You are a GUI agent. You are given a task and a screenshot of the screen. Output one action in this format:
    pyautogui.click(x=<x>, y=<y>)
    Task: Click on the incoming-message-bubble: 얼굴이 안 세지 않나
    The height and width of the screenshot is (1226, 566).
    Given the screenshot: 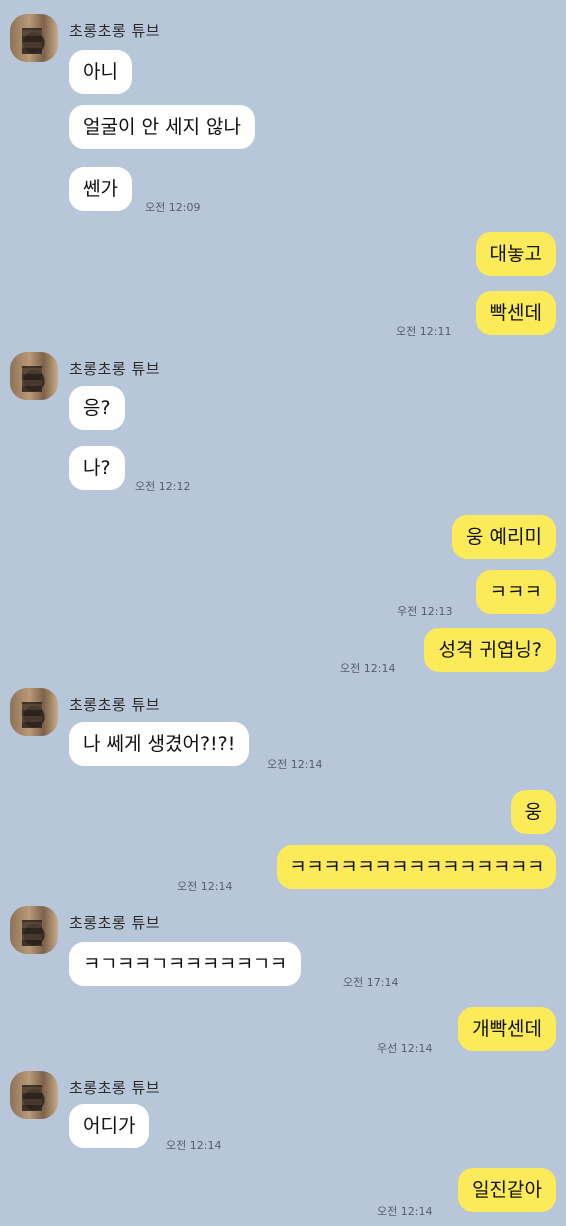 What is the action you would take?
    pyautogui.click(x=162, y=127)
    